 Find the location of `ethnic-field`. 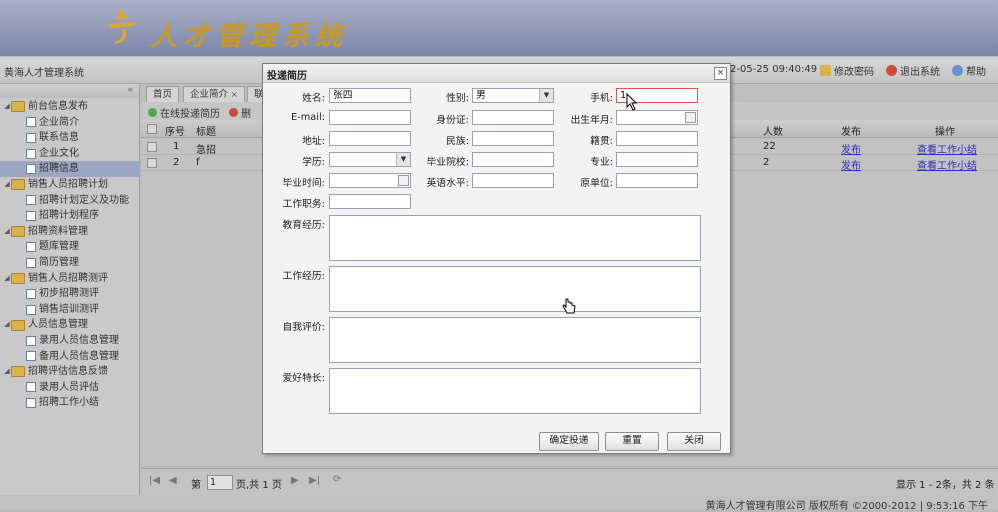

ethnic-field is located at coordinates (513, 138).